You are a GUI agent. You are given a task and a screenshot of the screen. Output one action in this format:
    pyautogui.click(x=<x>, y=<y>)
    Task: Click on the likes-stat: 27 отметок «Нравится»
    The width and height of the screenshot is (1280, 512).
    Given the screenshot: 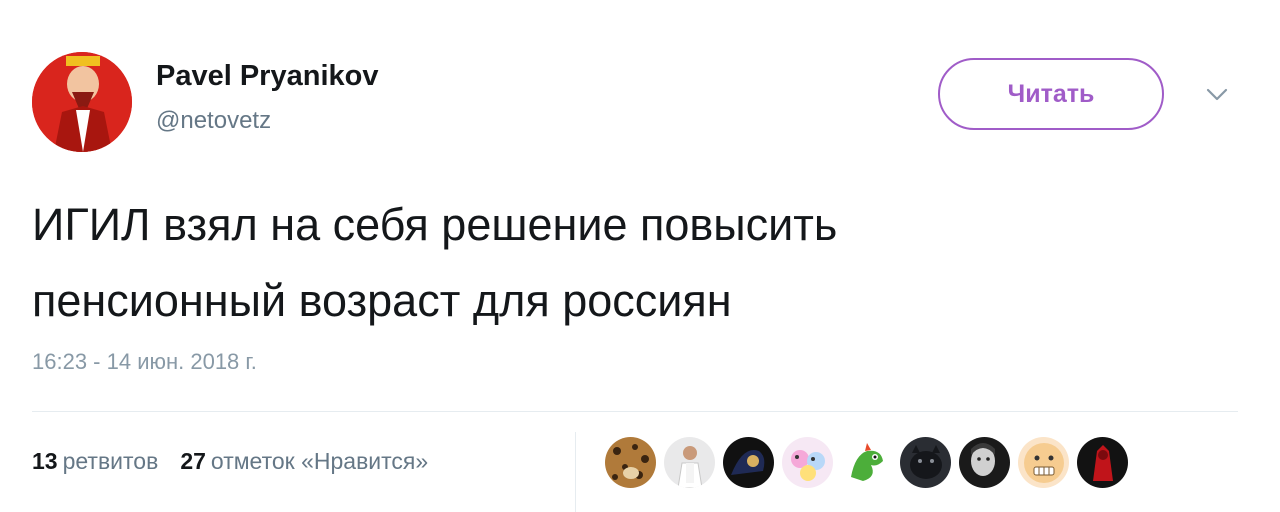 What is the action you would take?
    pyautogui.click(x=304, y=461)
    